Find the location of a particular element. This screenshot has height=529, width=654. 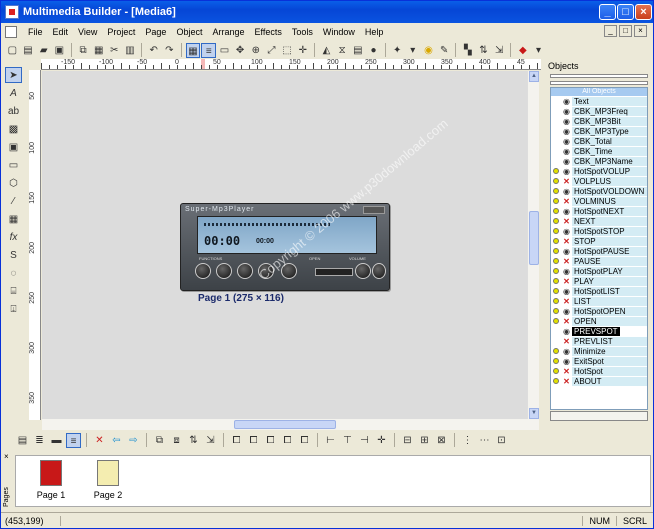

same-size-icon: ⊠ is located at coordinates (441, 440).